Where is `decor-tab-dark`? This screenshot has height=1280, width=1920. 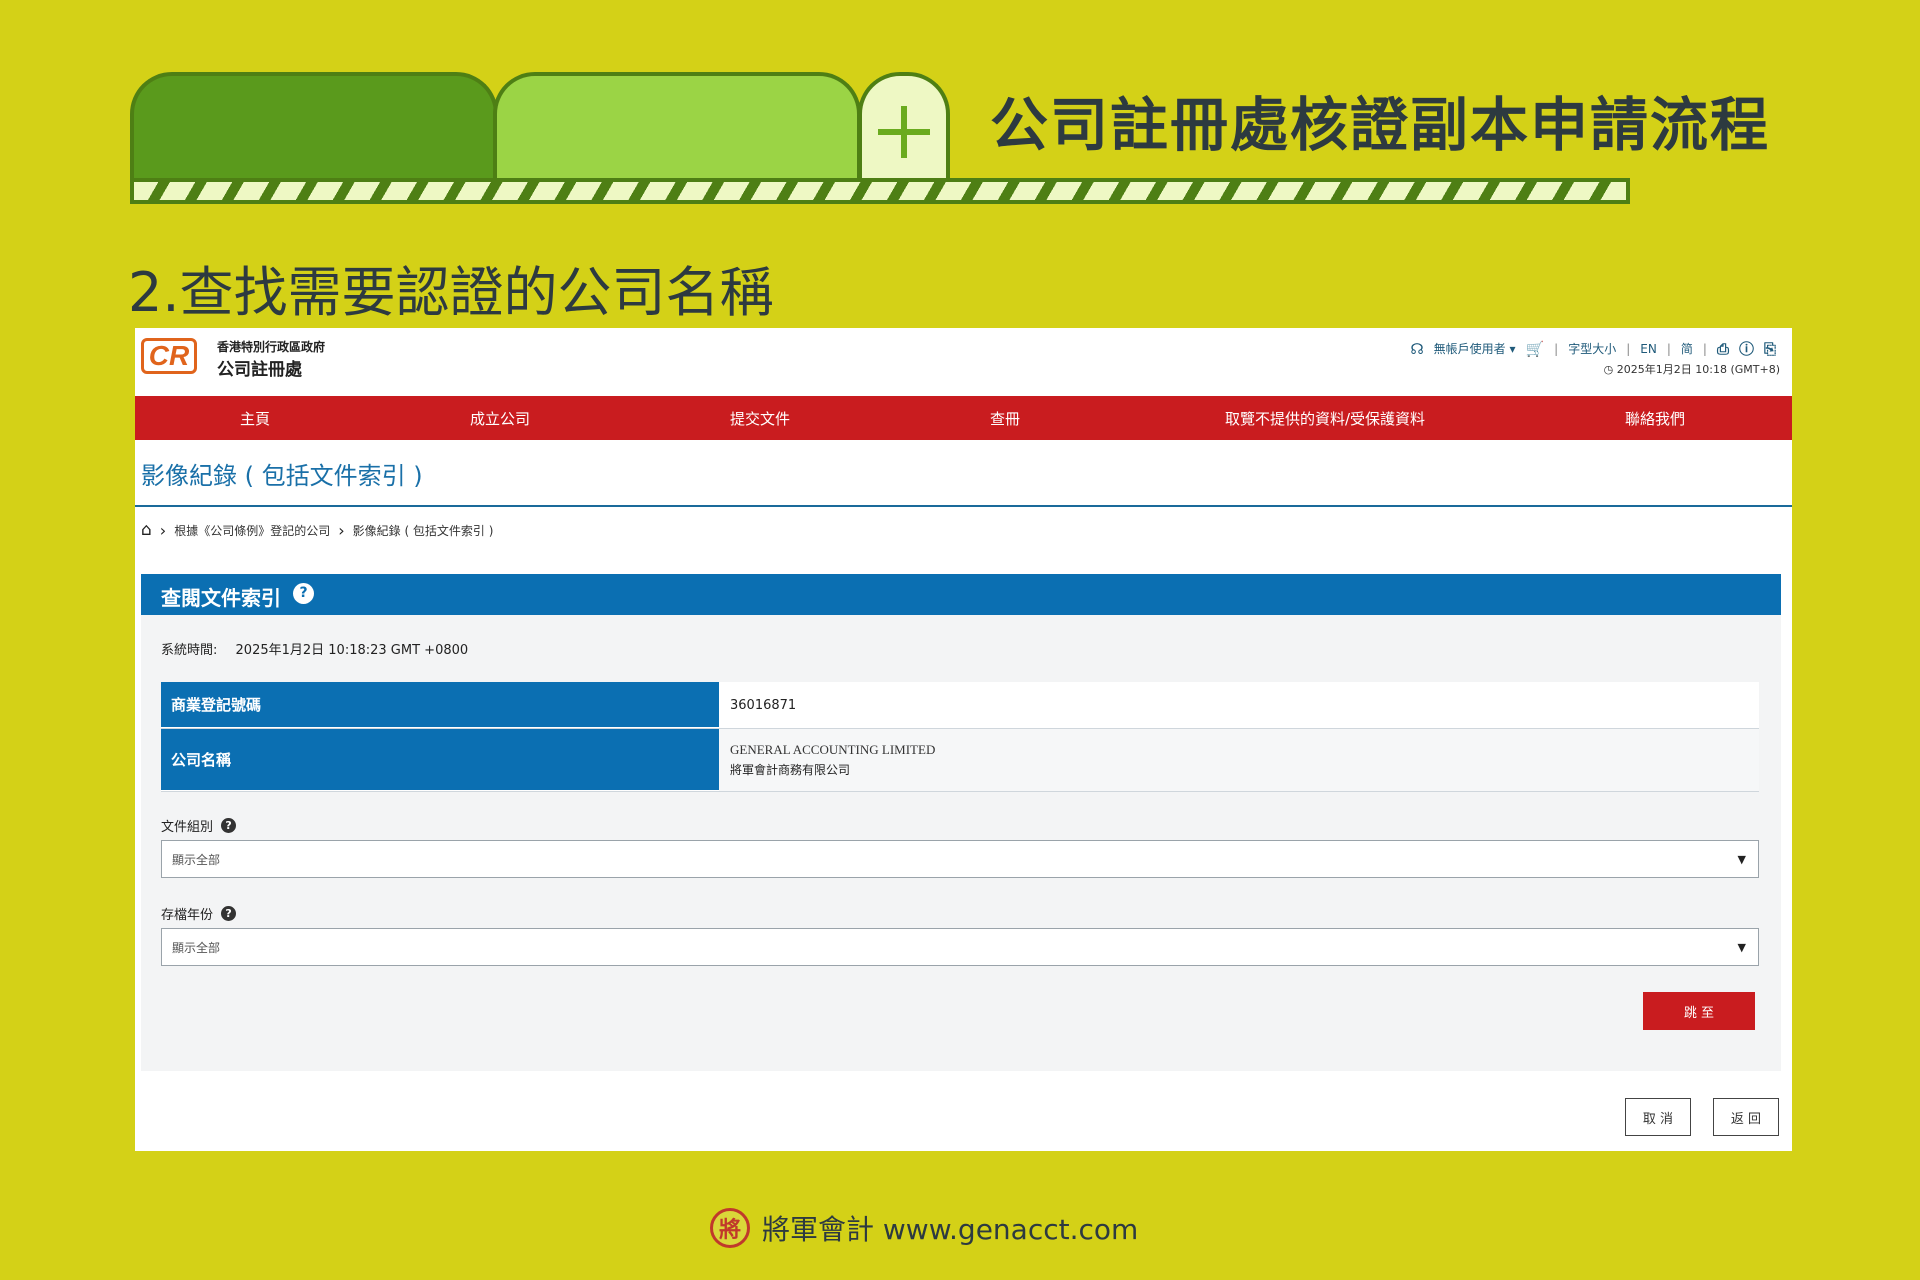
decor-tab-dark is located at coordinates (314, 130).